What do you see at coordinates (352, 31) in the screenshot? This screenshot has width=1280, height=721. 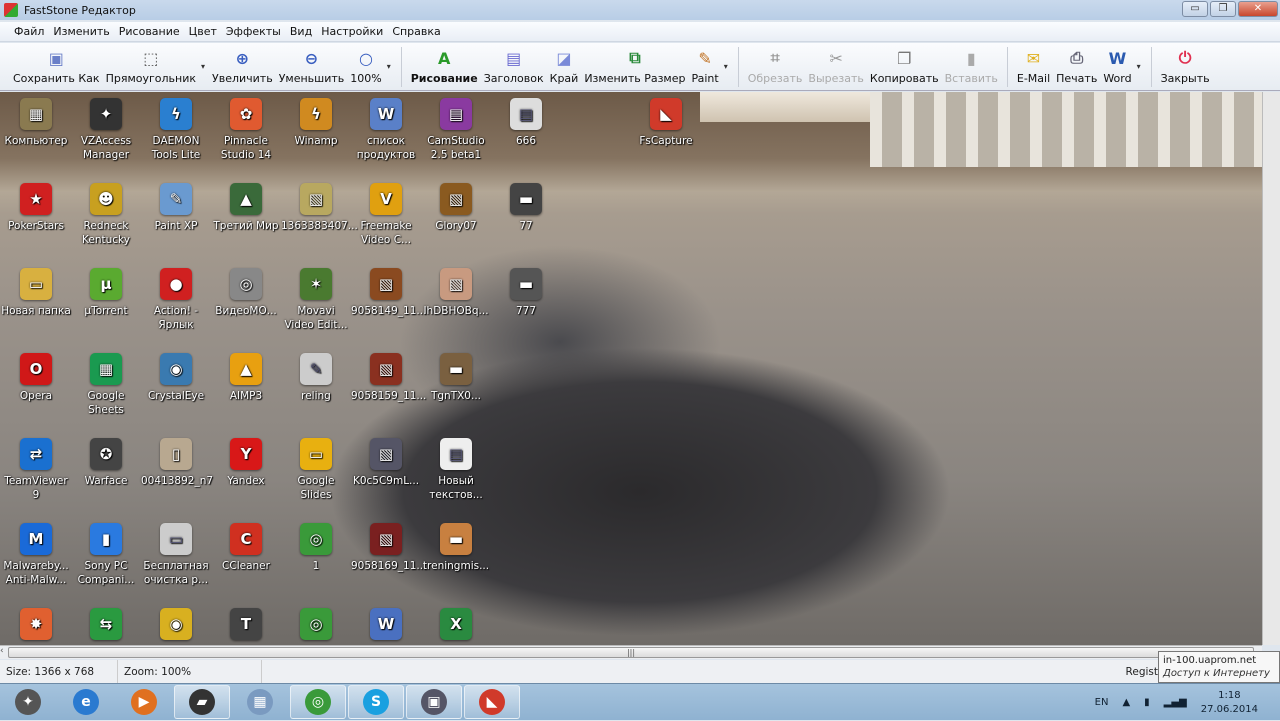 I see `menu-6: Настройки` at bounding box center [352, 31].